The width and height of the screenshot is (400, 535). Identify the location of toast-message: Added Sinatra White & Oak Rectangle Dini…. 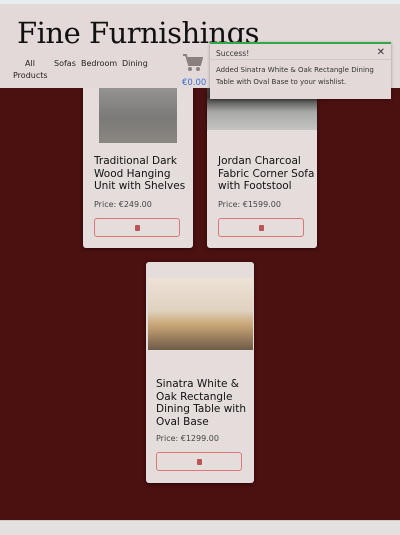
(295, 76).